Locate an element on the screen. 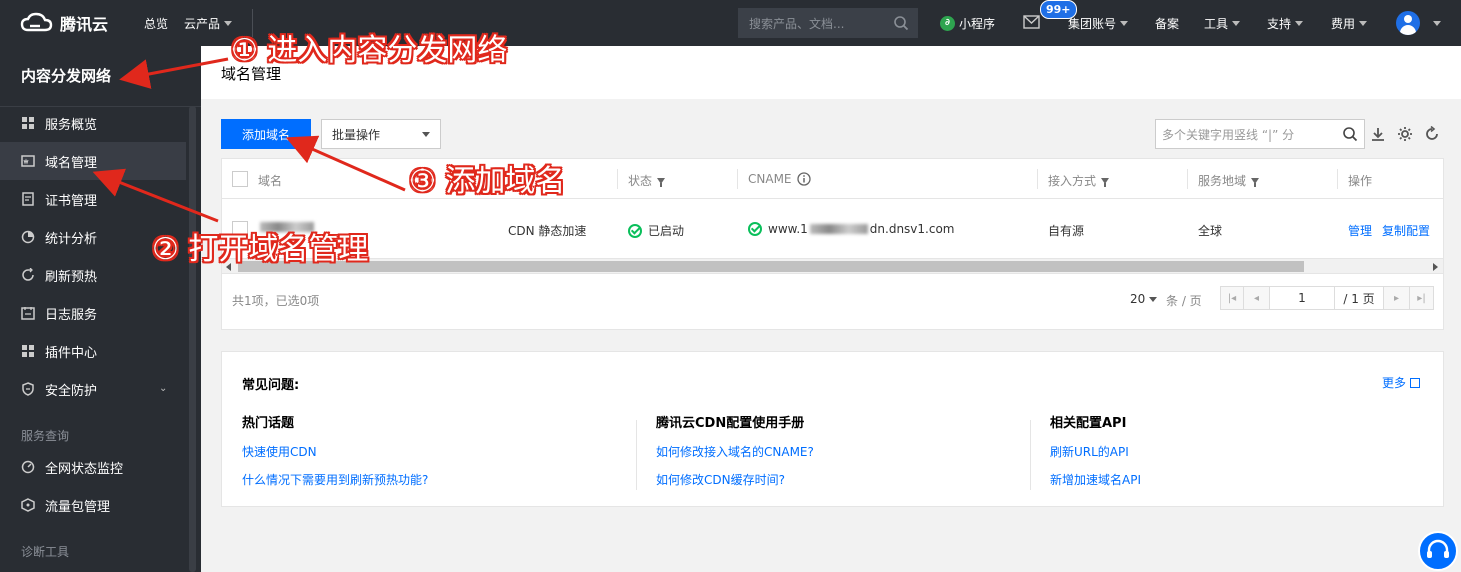 The height and width of the screenshot is (572, 1461). sidebar-item-plugins: 插件中心 is located at coordinates (93, 351).